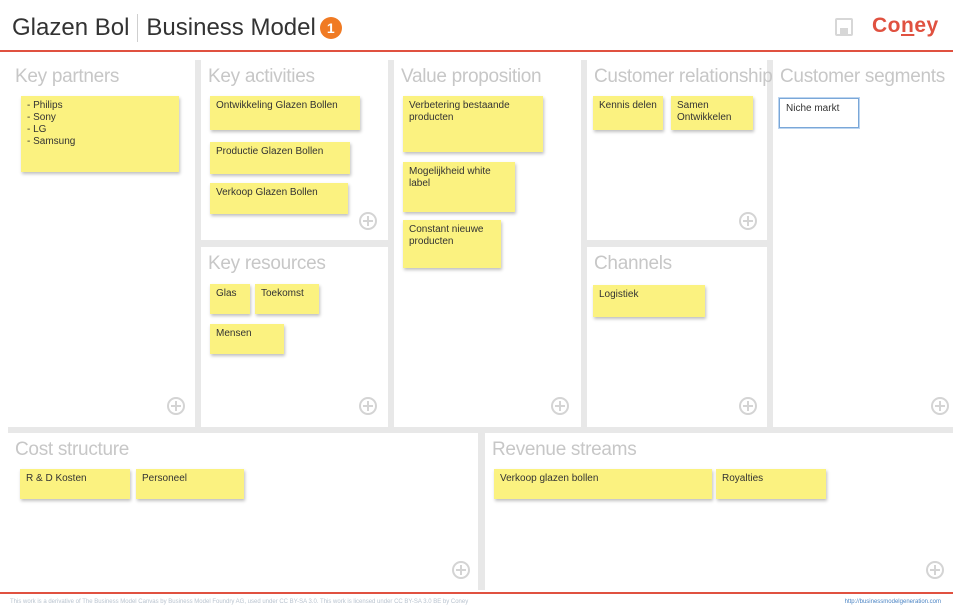  What do you see at coordinates (471, 76) in the screenshot?
I see `block-title-value-proposition: Value proposition` at bounding box center [471, 76].